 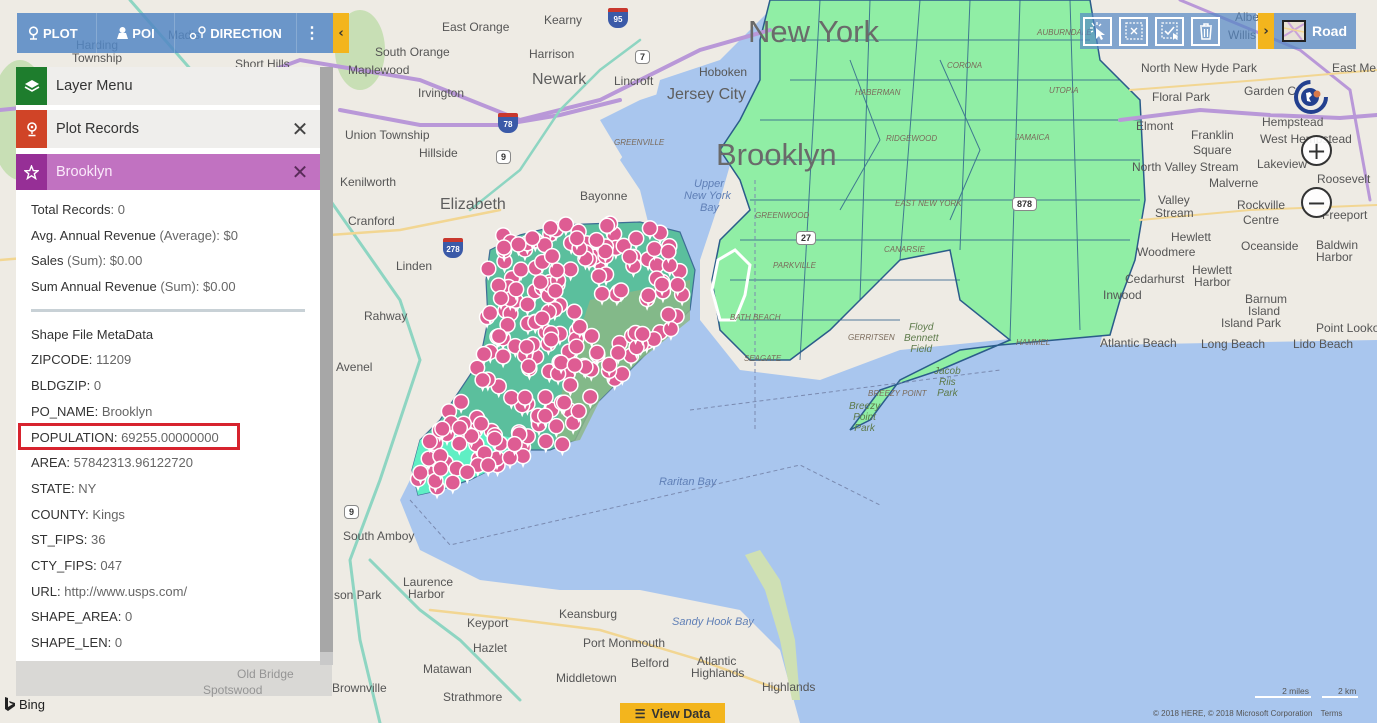 What do you see at coordinates (379, 536) in the screenshot?
I see `place-label: South Amboy` at bounding box center [379, 536].